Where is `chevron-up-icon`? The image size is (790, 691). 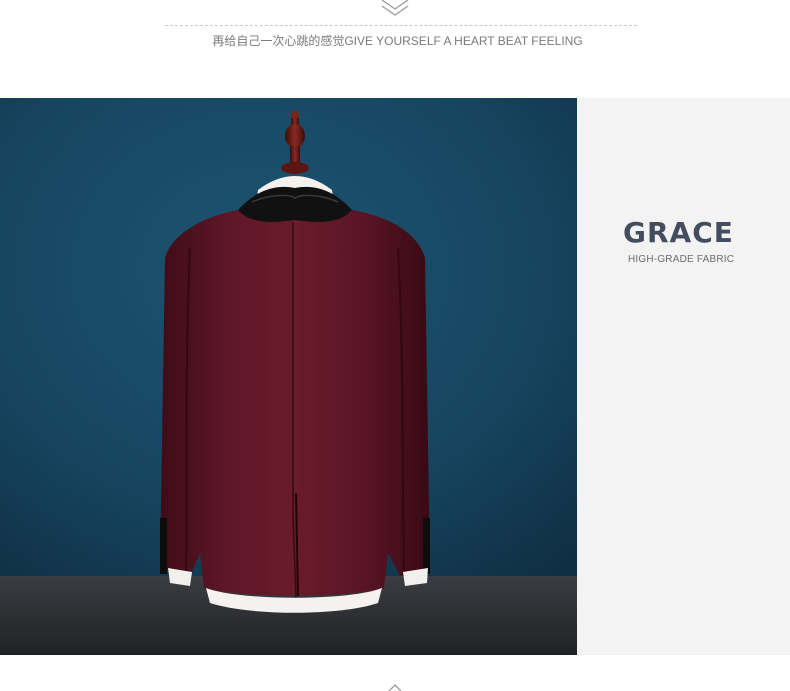 chevron-up-icon is located at coordinates (395, 687).